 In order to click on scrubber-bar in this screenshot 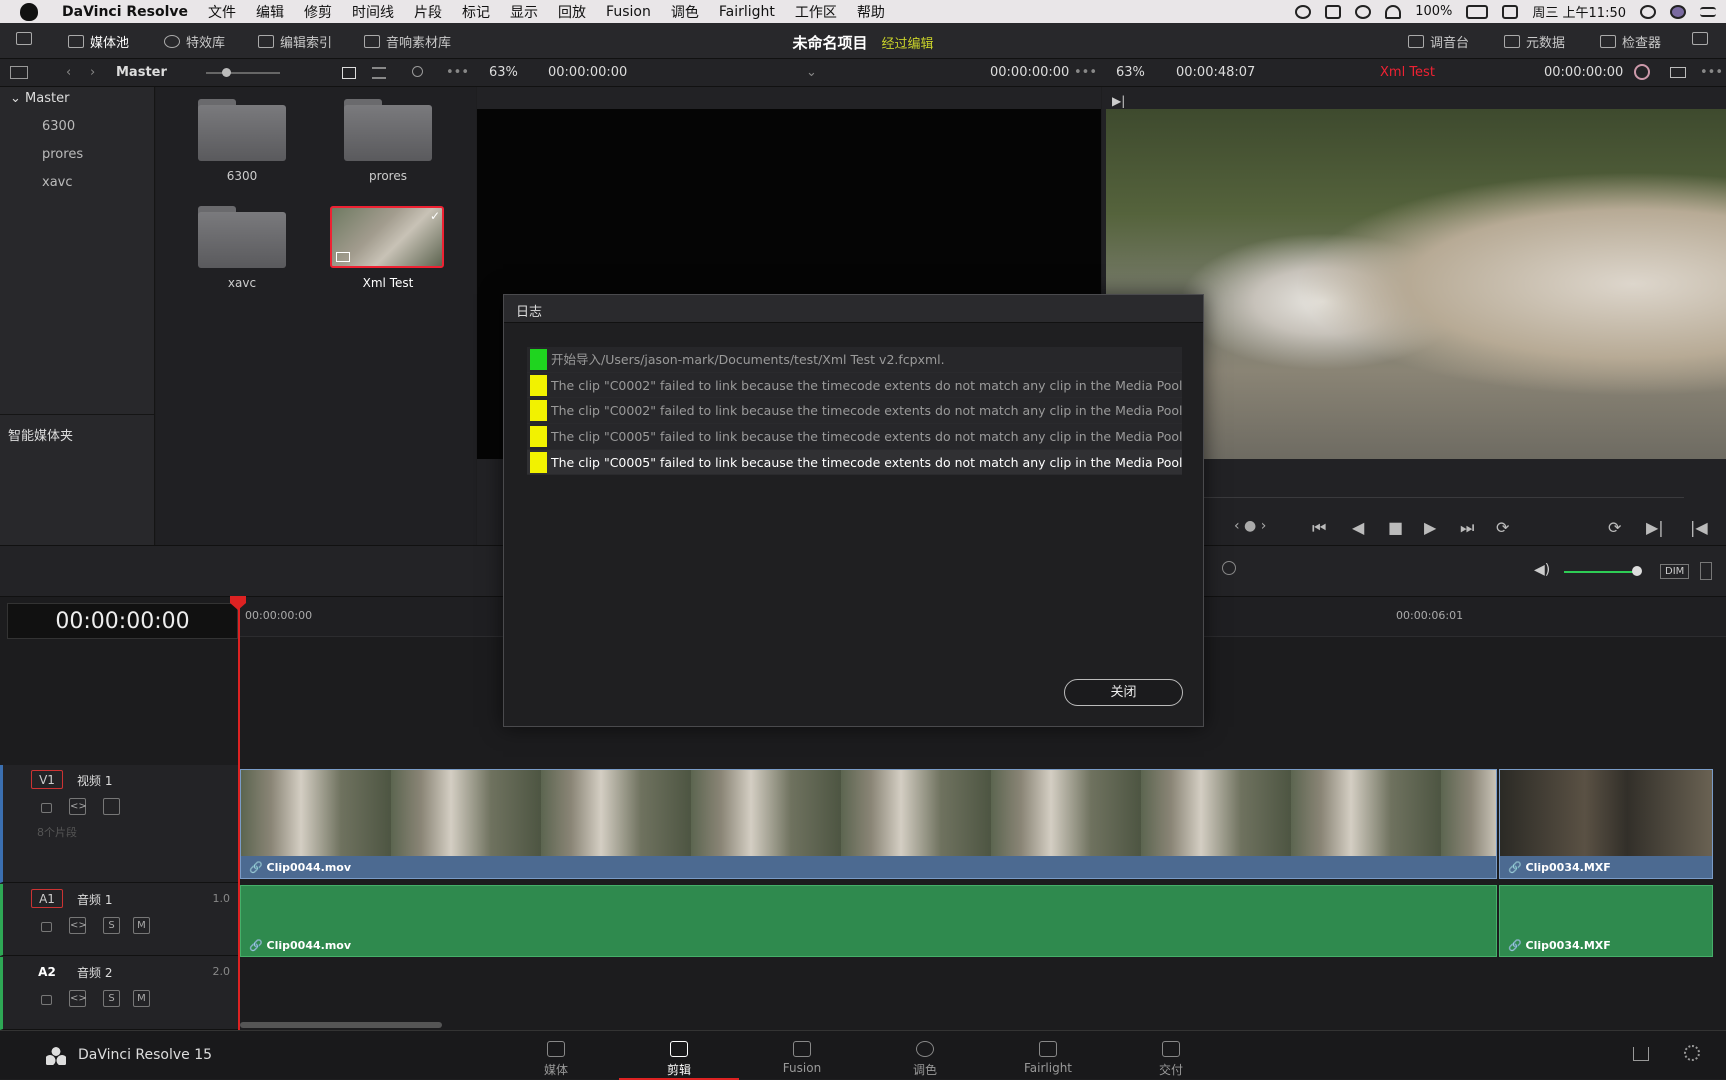, I will do `click(1444, 497)`.